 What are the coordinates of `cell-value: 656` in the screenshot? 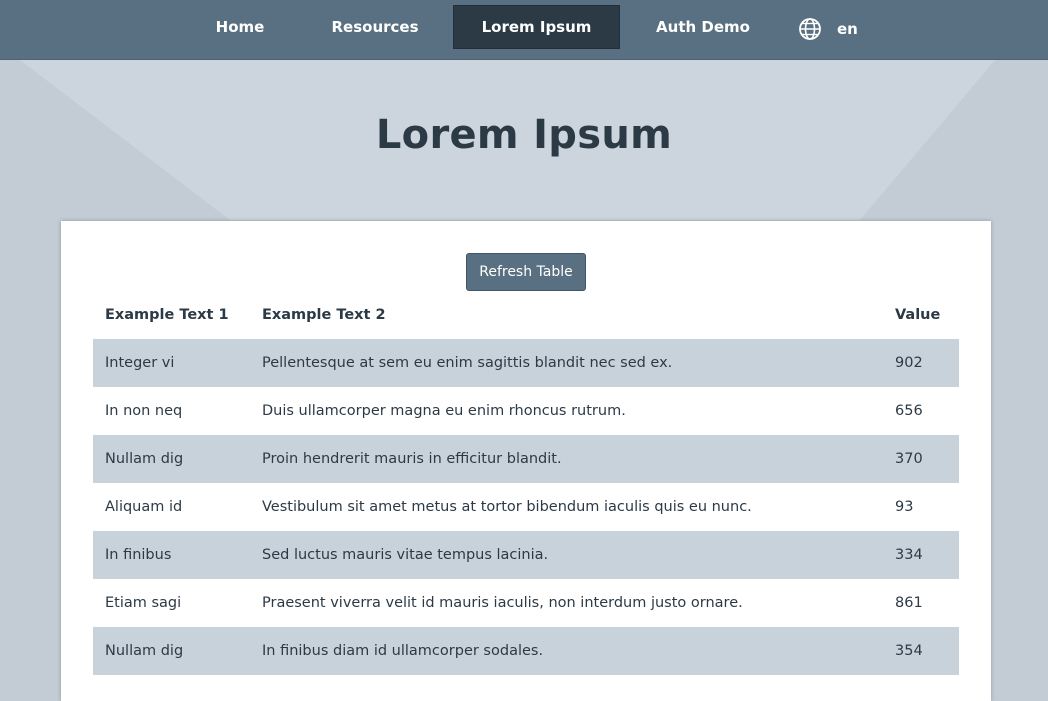 It's located at (921, 411).